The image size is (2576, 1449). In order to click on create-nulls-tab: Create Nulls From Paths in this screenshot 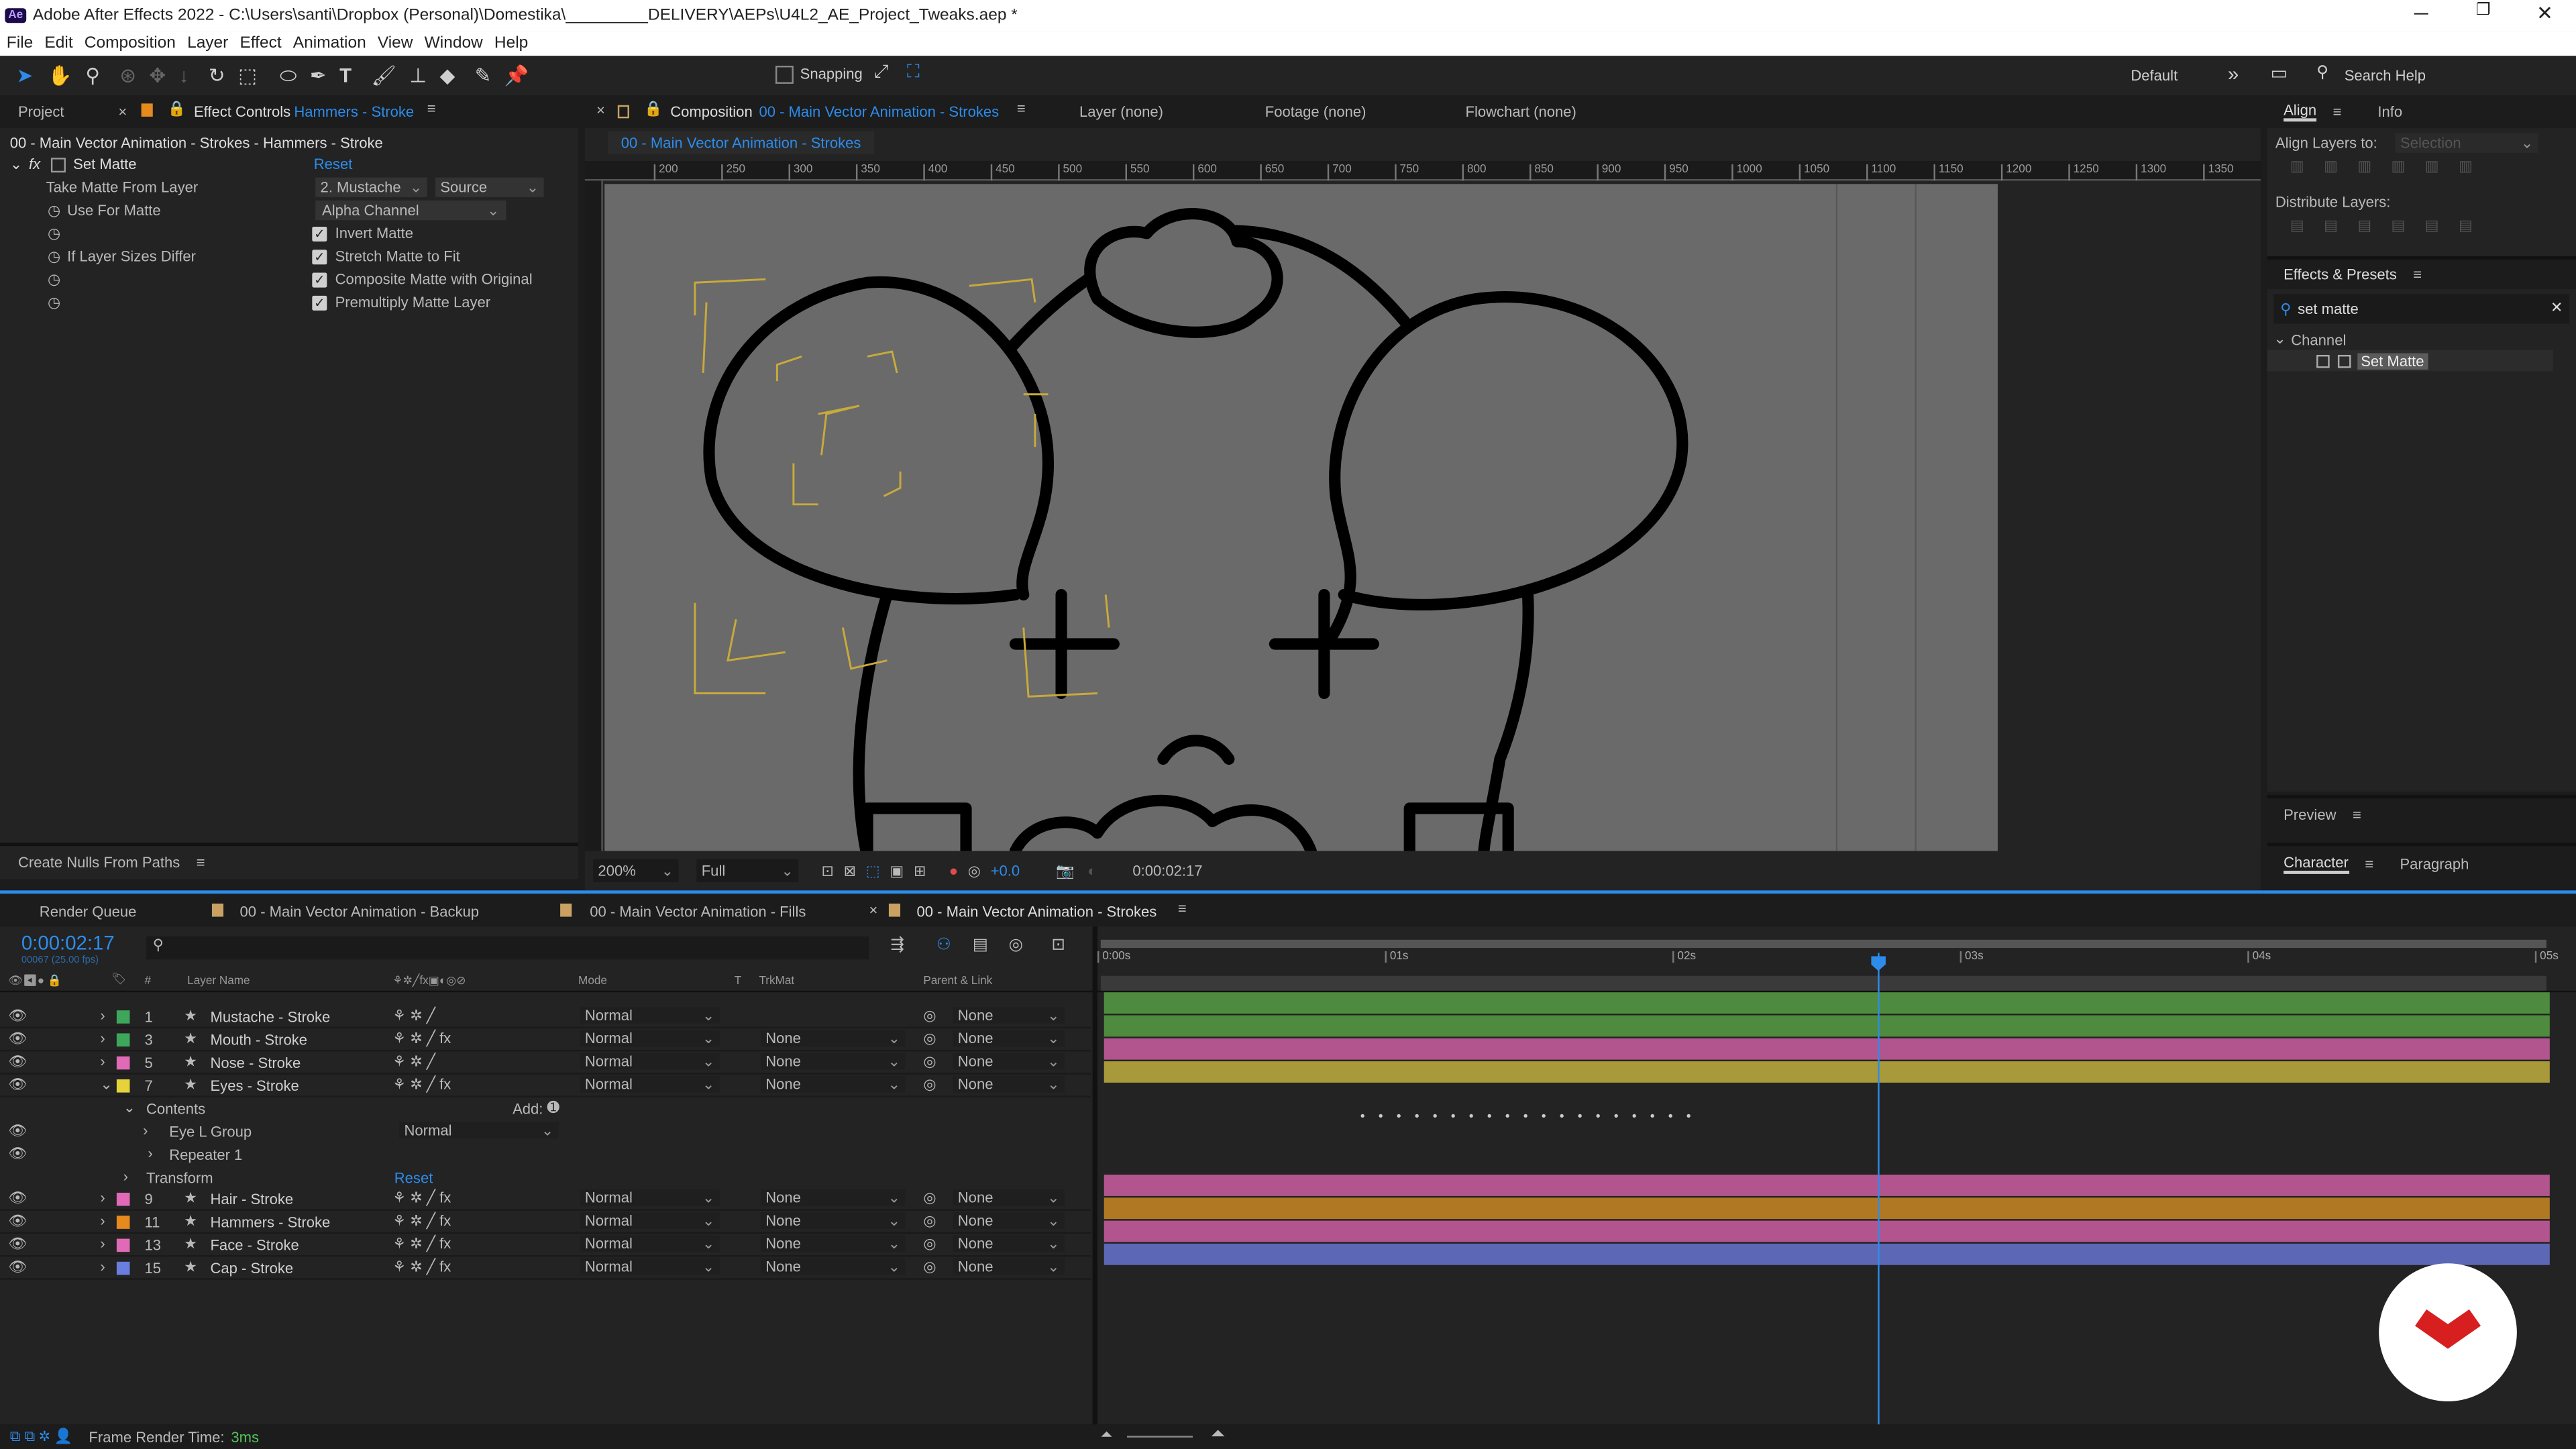, I will do `click(99, 862)`.